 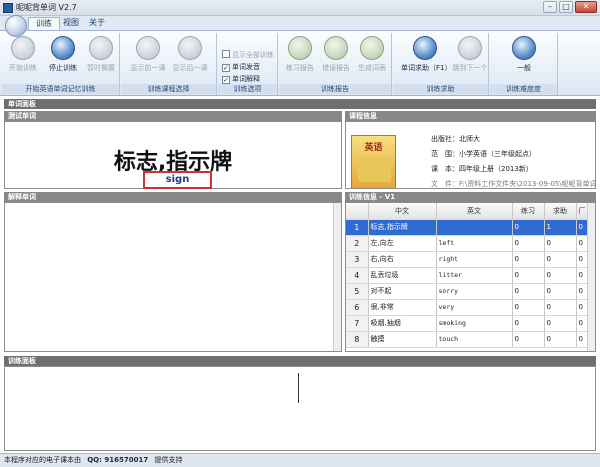 What do you see at coordinates (300, 68) in the screenshot?
I see `practice-report-label: 练习报告` at bounding box center [300, 68].